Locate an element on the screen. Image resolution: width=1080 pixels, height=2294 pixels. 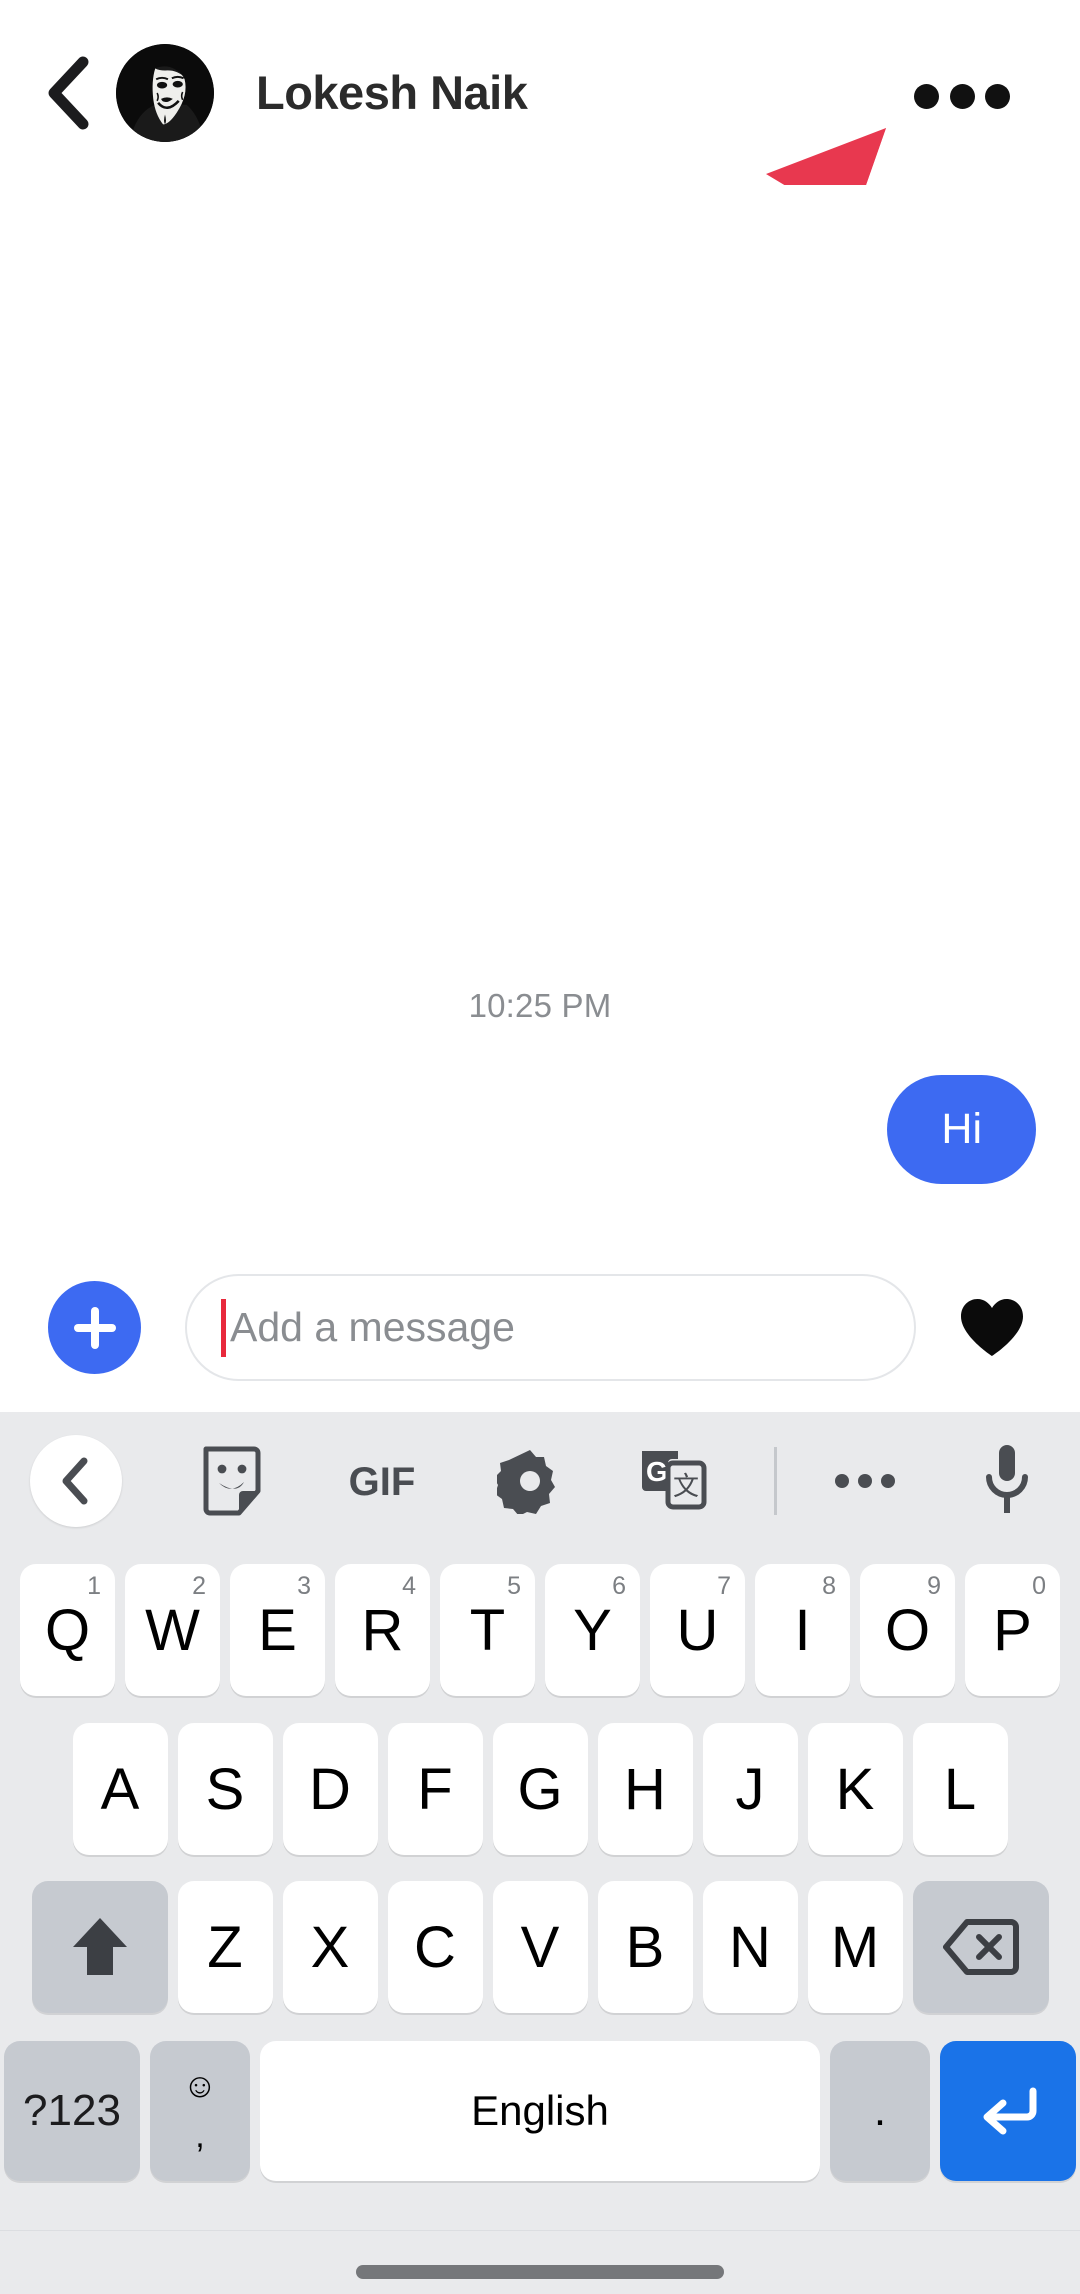
gif-icon: GIF is located at coordinates (382, 1482).